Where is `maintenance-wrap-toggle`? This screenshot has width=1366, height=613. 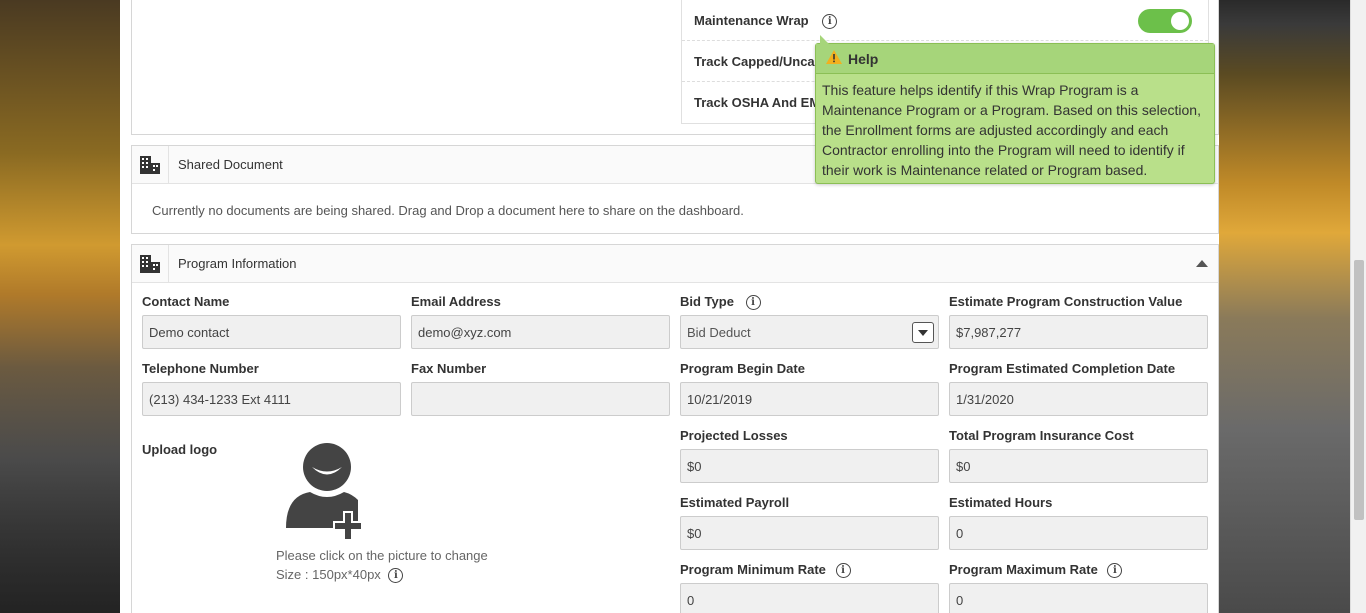 maintenance-wrap-toggle is located at coordinates (1165, 21).